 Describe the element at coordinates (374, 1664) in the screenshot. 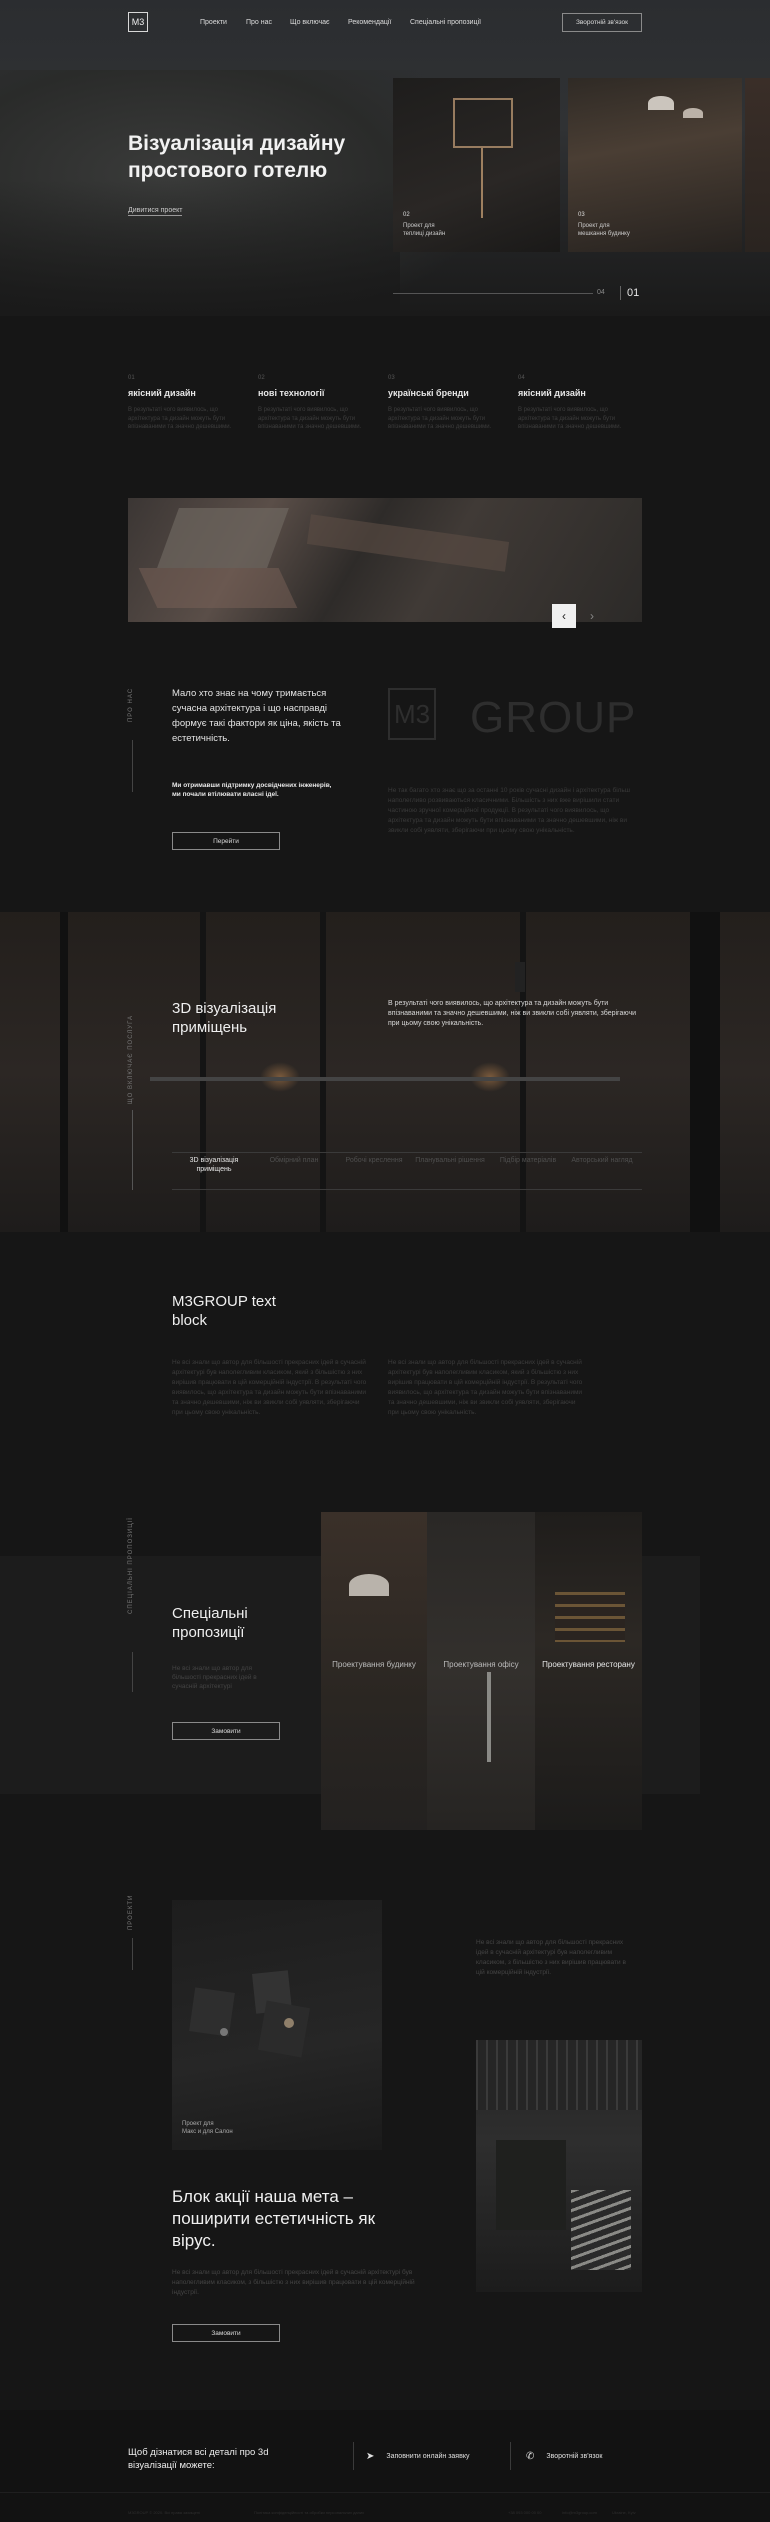

I see `offer-label: Проектування будинку` at that location.